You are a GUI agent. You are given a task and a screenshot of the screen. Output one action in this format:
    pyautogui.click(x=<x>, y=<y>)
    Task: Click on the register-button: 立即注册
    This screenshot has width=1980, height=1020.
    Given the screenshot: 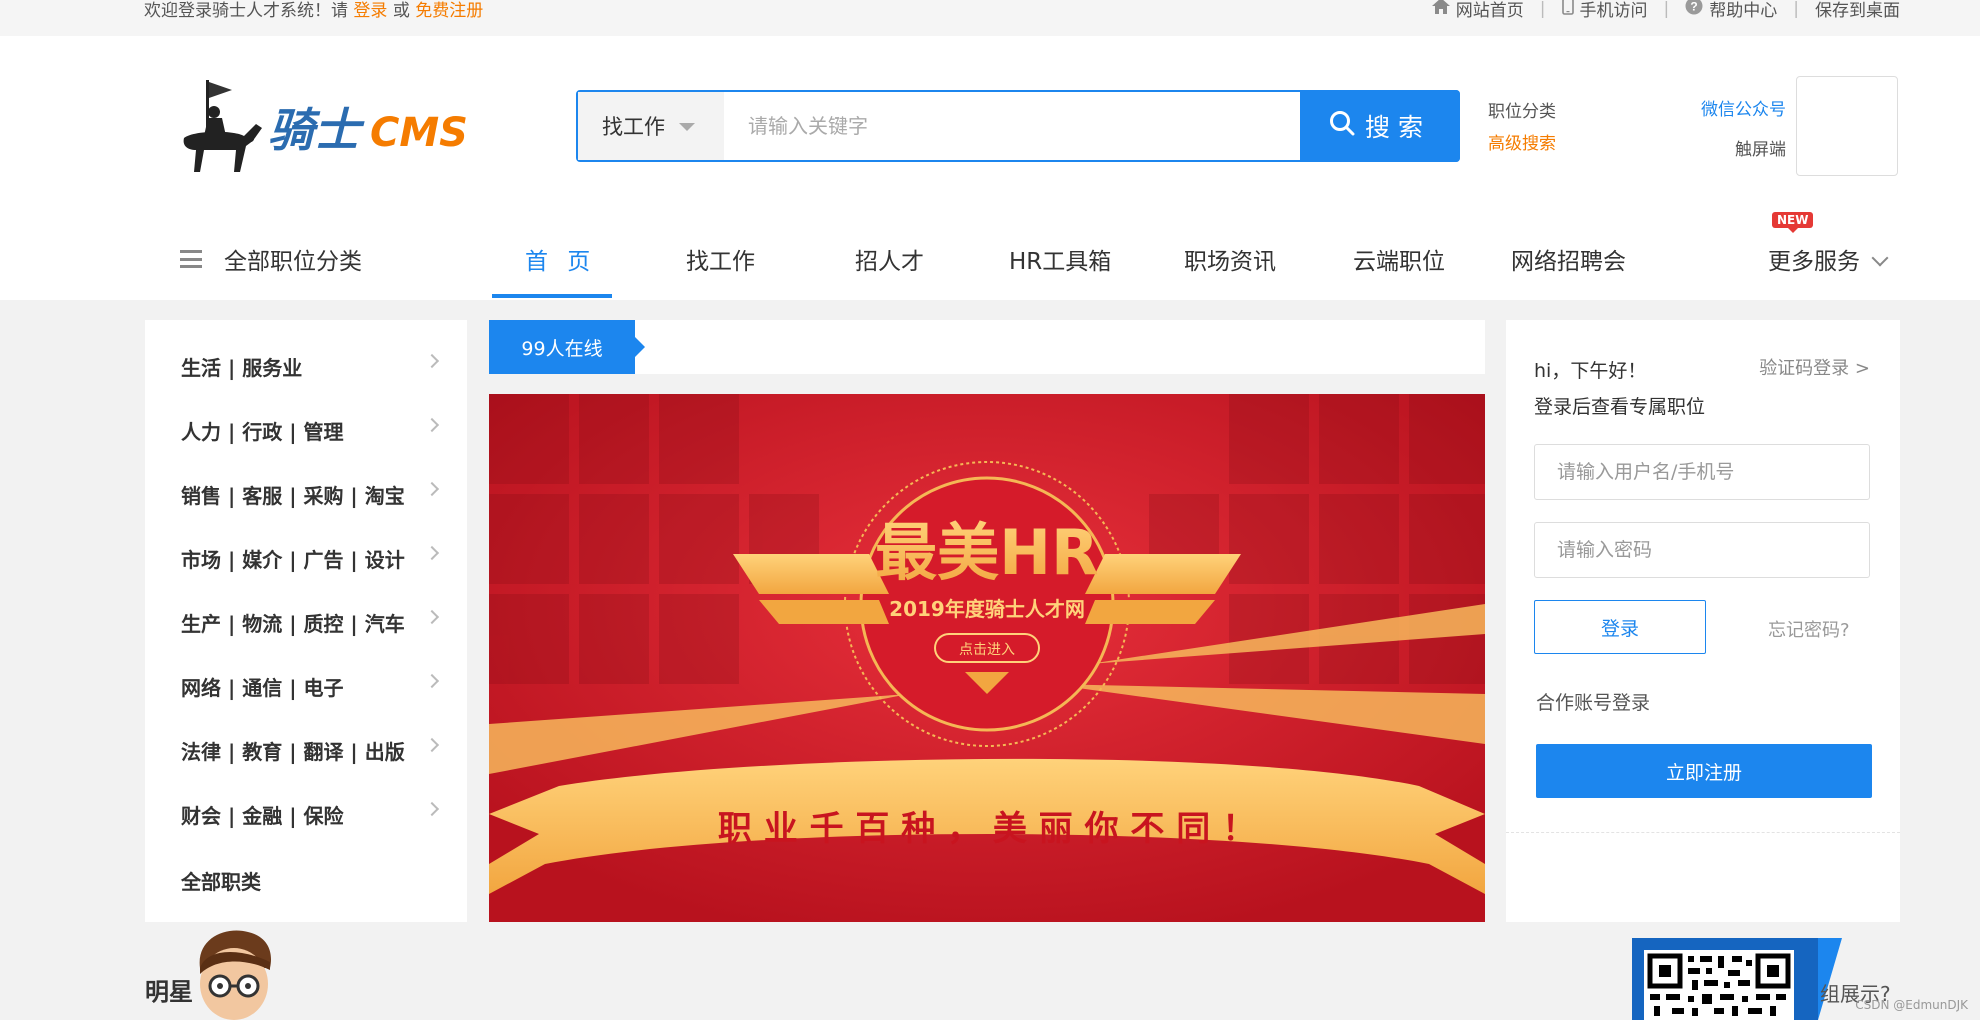 What is the action you would take?
    pyautogui.click(x=1704, y=771)
    